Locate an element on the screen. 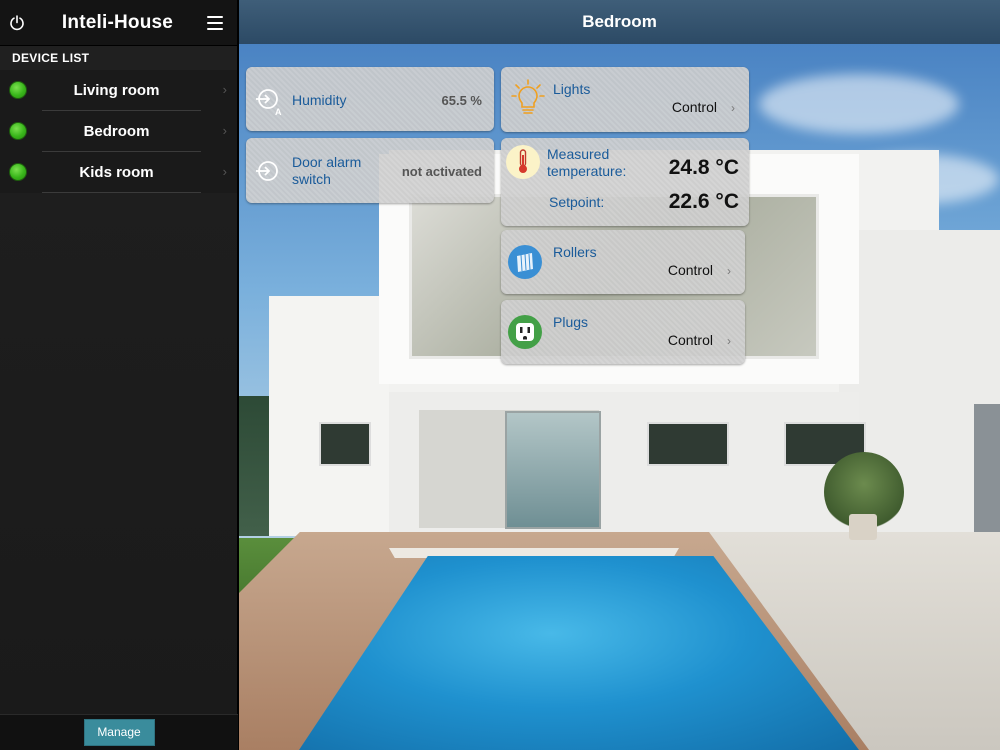  plugs-control-link: Control is located at coordinates (690, 340).